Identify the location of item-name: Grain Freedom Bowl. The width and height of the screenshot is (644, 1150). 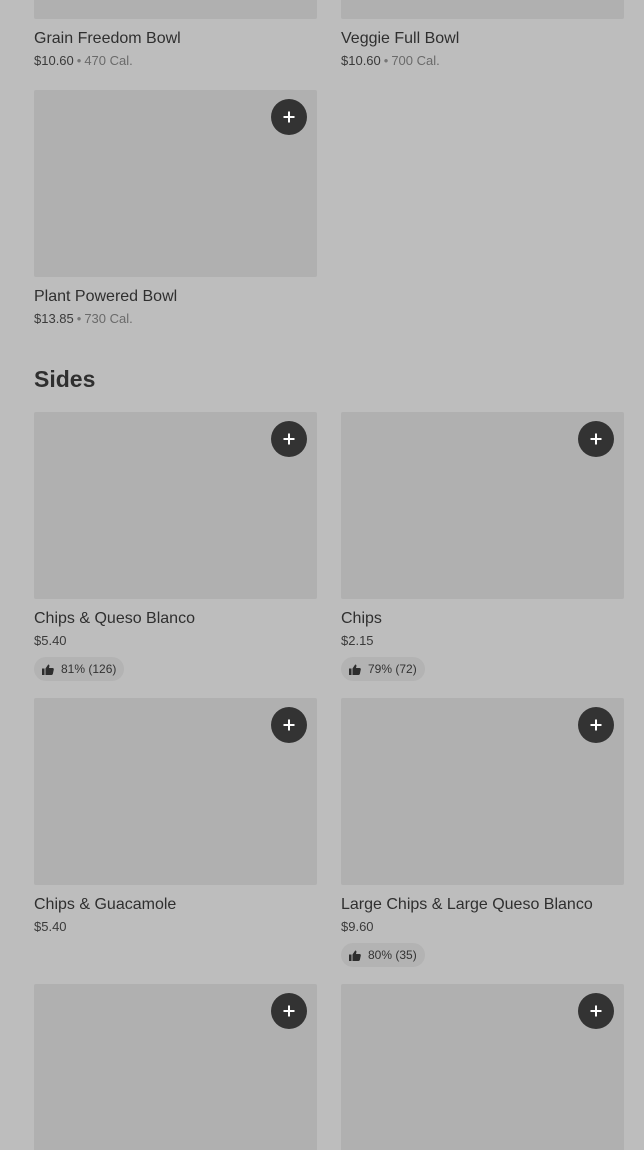
(107, 38).